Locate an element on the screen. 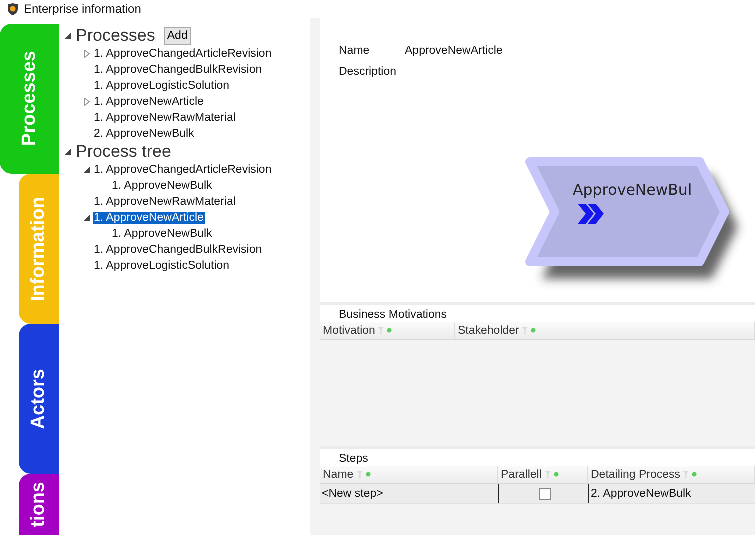 This screenshot has height=535, width=755. column-header: Motivation is located at coordinates (387, 330).